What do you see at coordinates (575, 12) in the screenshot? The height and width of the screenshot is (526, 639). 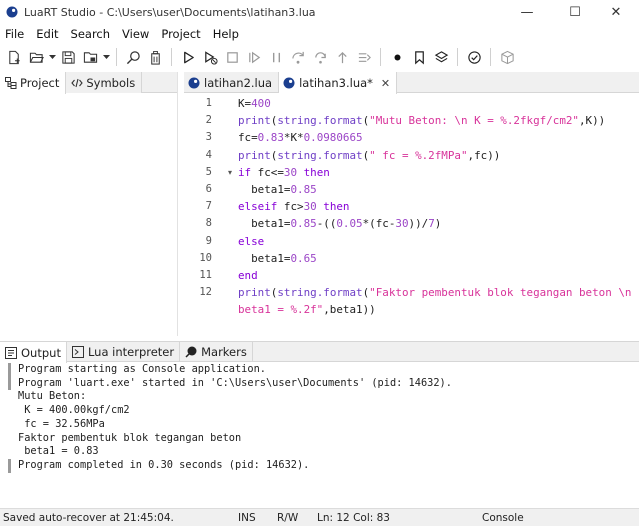 I see `maximize-button: ☐` at bounding box center [575, 12].